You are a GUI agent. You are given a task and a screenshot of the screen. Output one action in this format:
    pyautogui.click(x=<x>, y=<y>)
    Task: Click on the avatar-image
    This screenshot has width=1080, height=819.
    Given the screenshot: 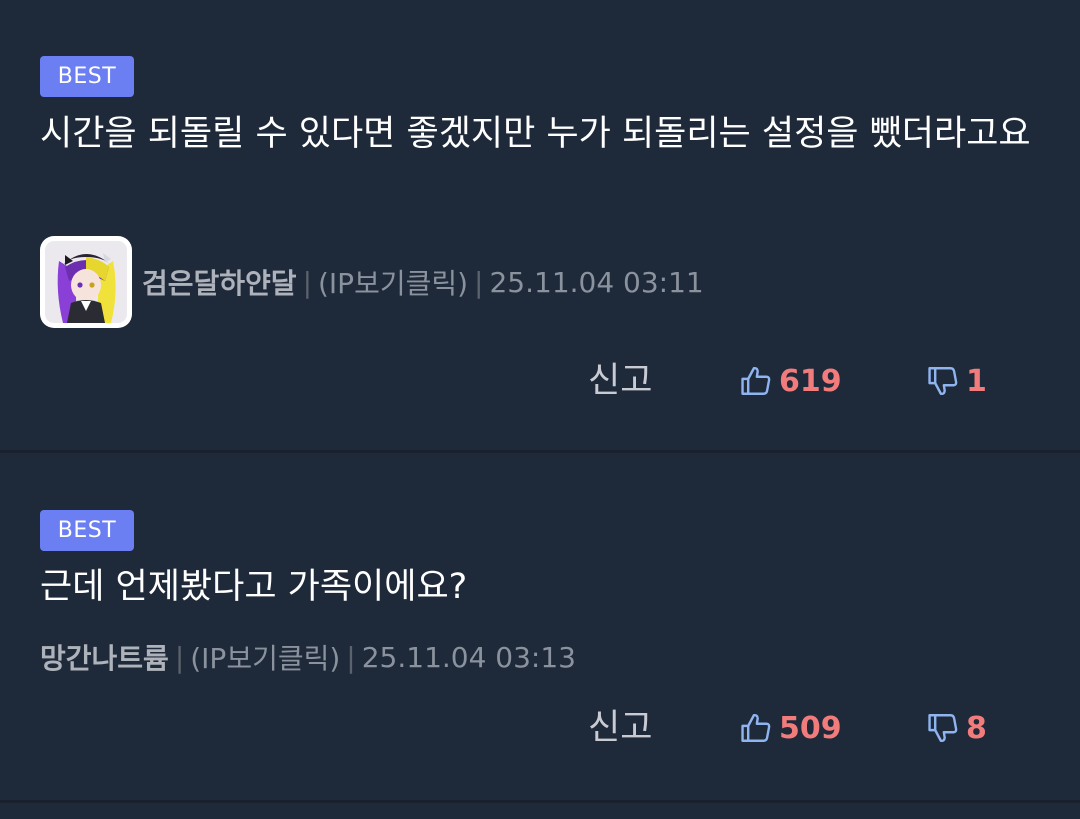 What is the action you would take?
    pyautogui.click(x=86, y=282)
    